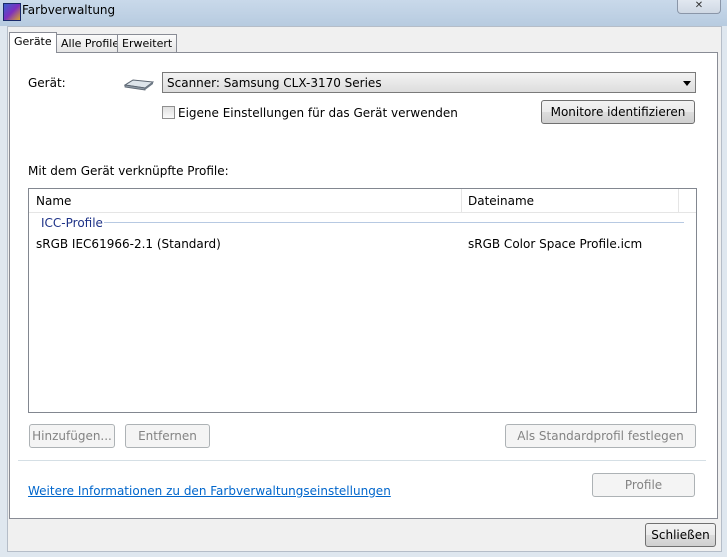 This screenshot has height=557, width=727. What do you see at coordinates (274, 83) in the screenshot?
I see `device-select-value: Scanner: Samsung CLX-3170 Series` at bounding box center [274, 83].